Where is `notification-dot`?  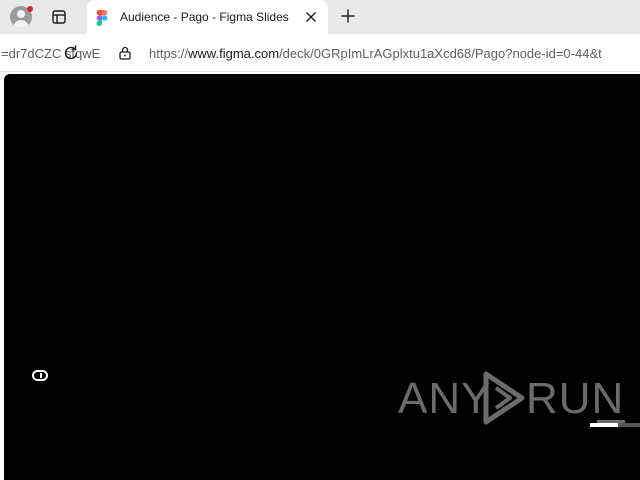 notification-dot is located at coordinates (30, 9).